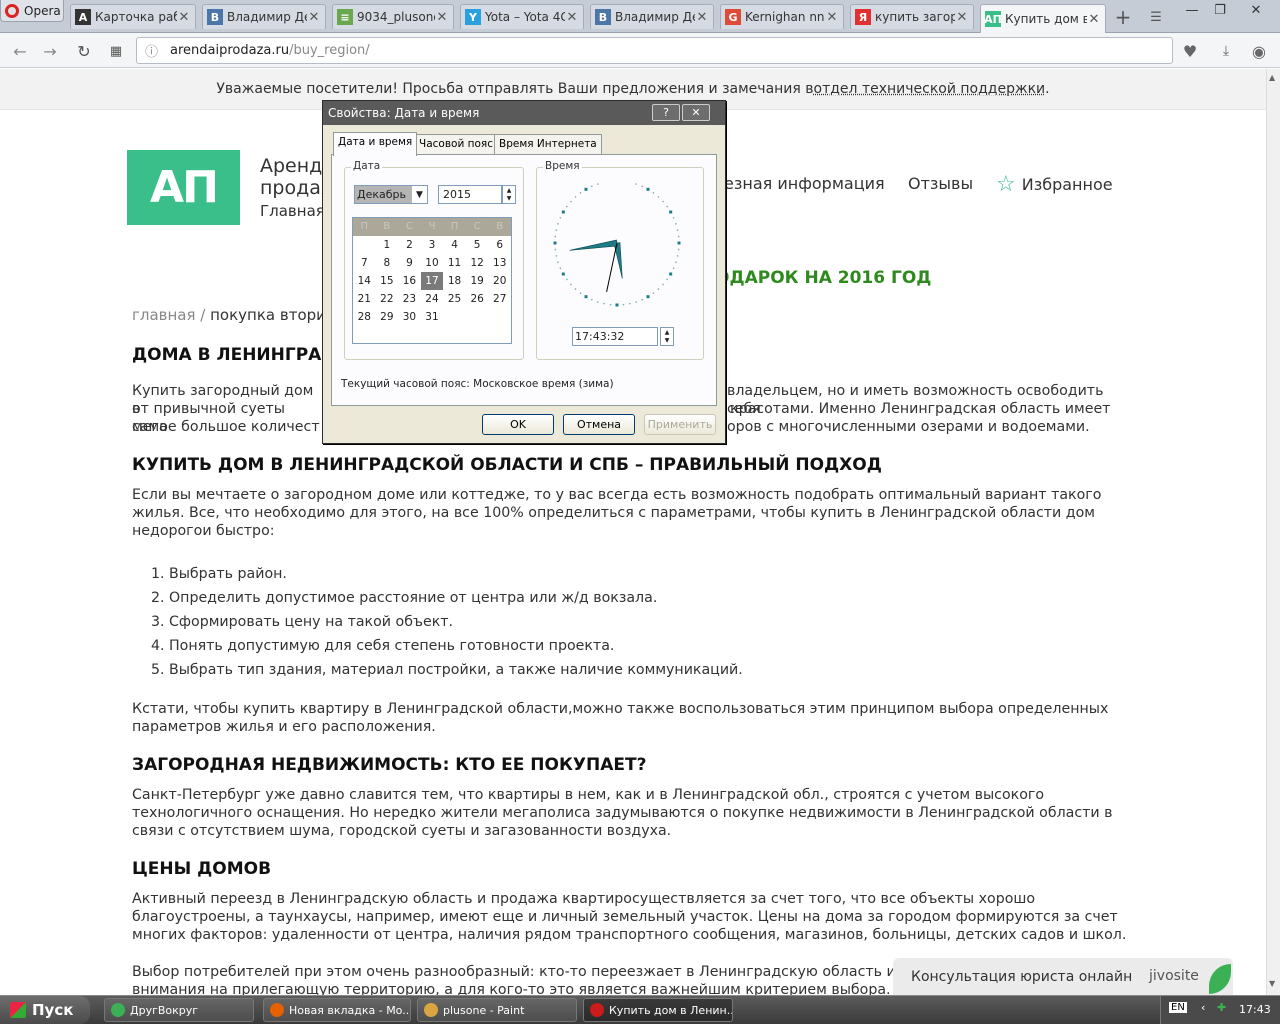 This screenshot has width=1280, height=1024. I want to click on browser-tab: ≡9034_plusone -✕, so click(393, 16).